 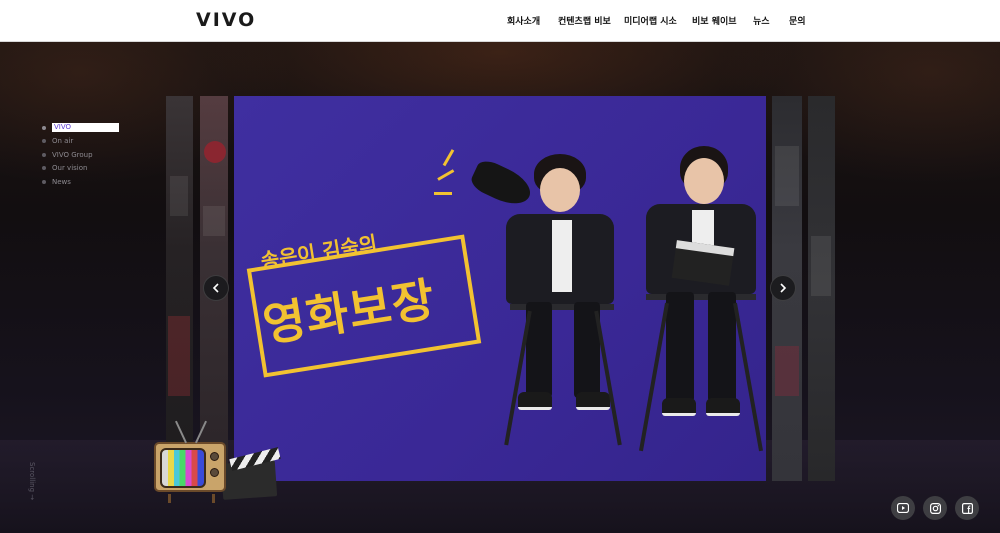 I want to click on chair-seat, so click(x=701, y=297).